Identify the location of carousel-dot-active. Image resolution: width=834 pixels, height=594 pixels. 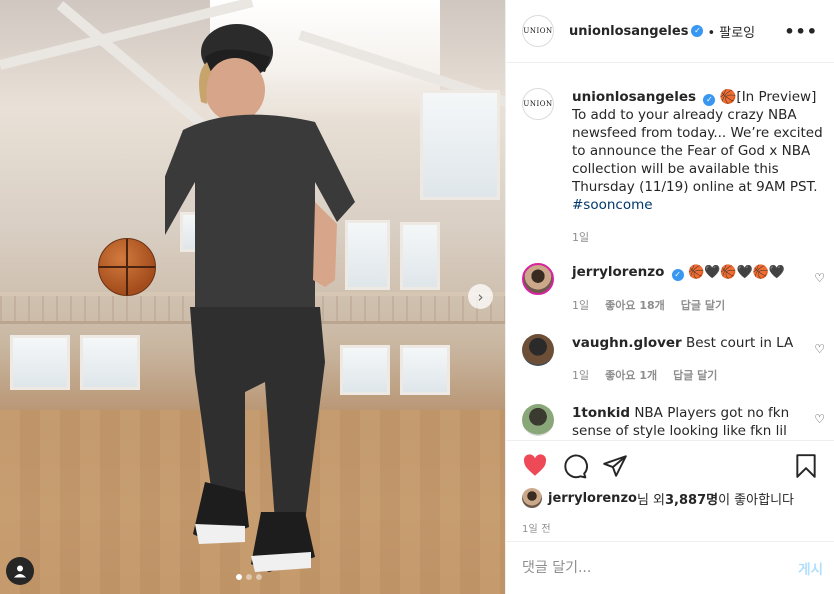
(239, 577).